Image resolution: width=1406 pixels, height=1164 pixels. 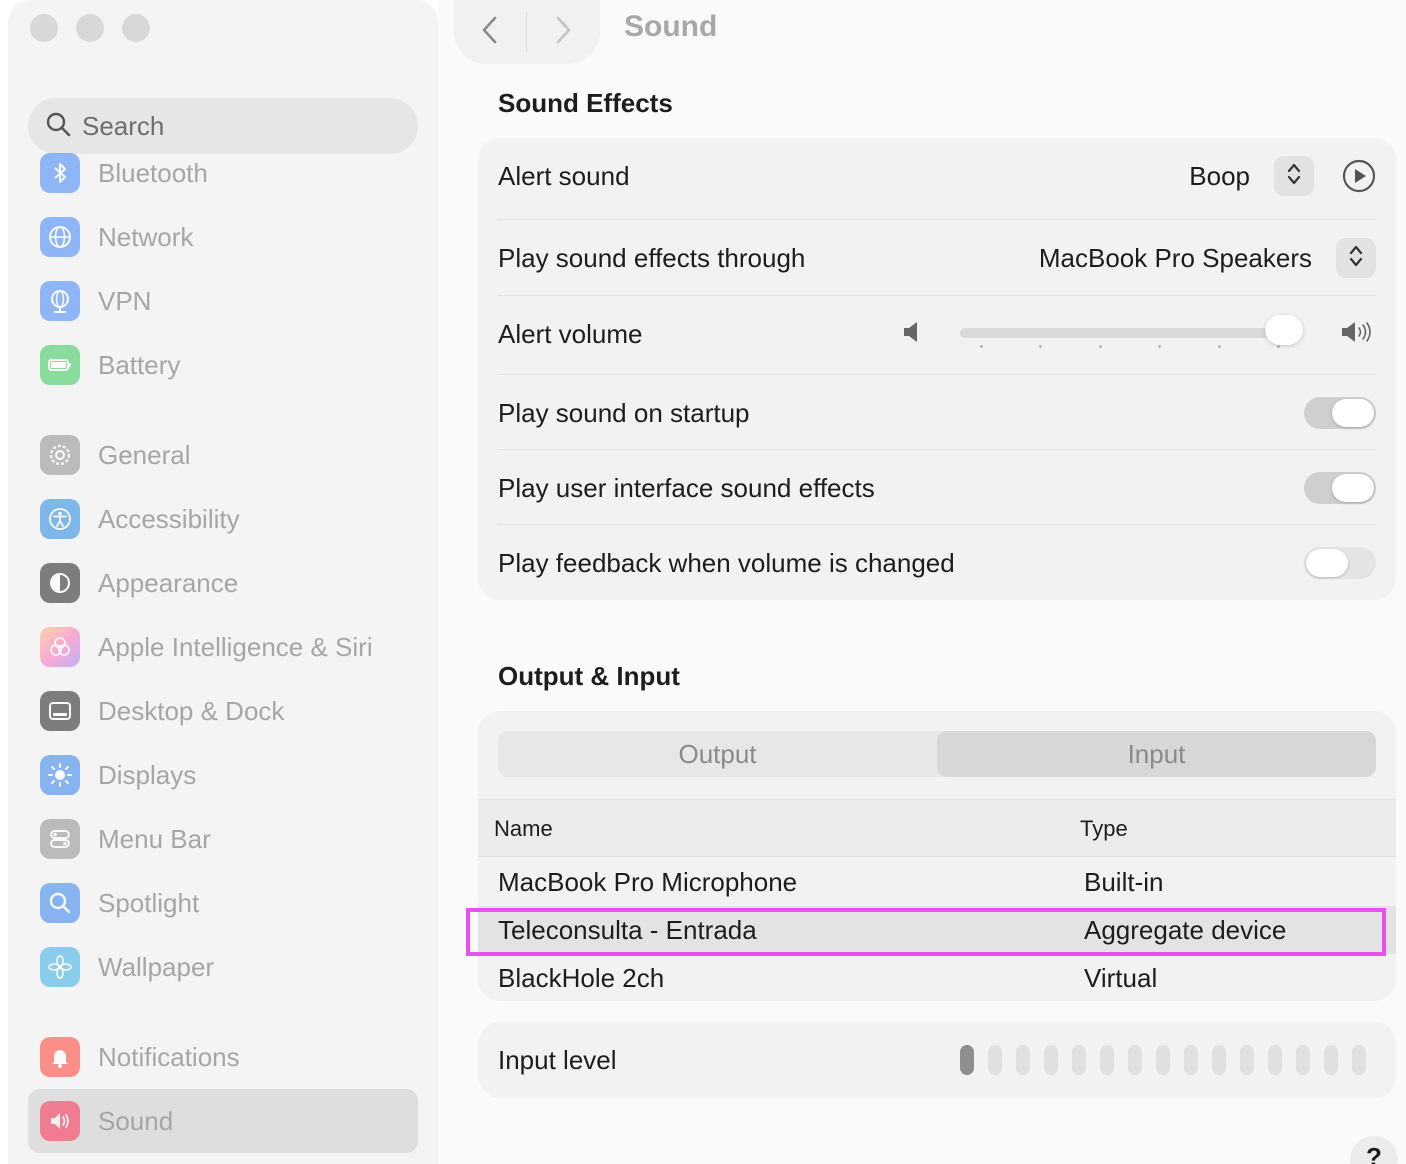 I want to click on input-level-meter, so click(x=1163, y=1060).